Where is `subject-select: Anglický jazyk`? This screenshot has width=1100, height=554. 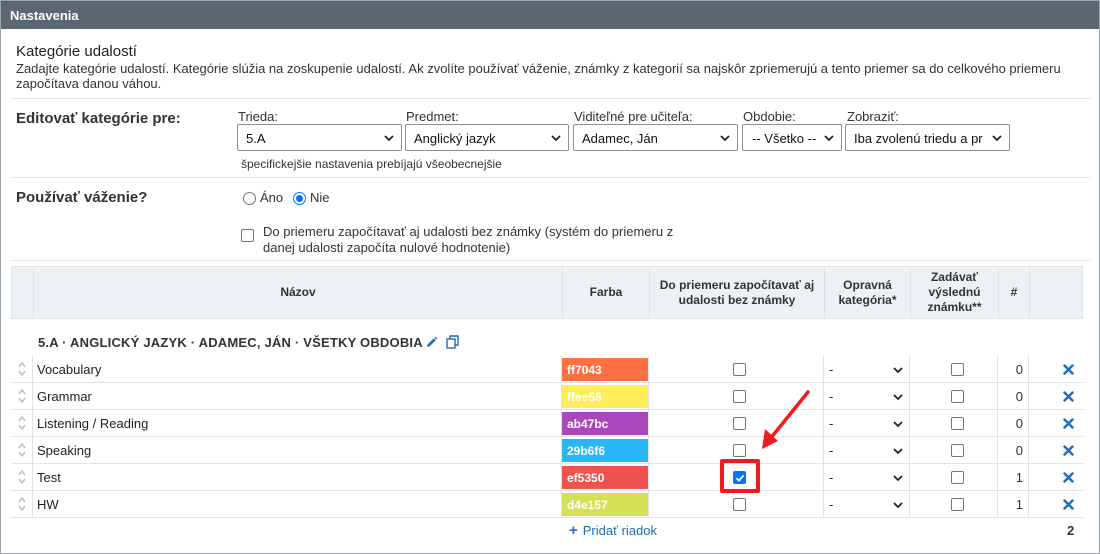 subject-select: Anglický jazyk is located at coordinates (487, 137).